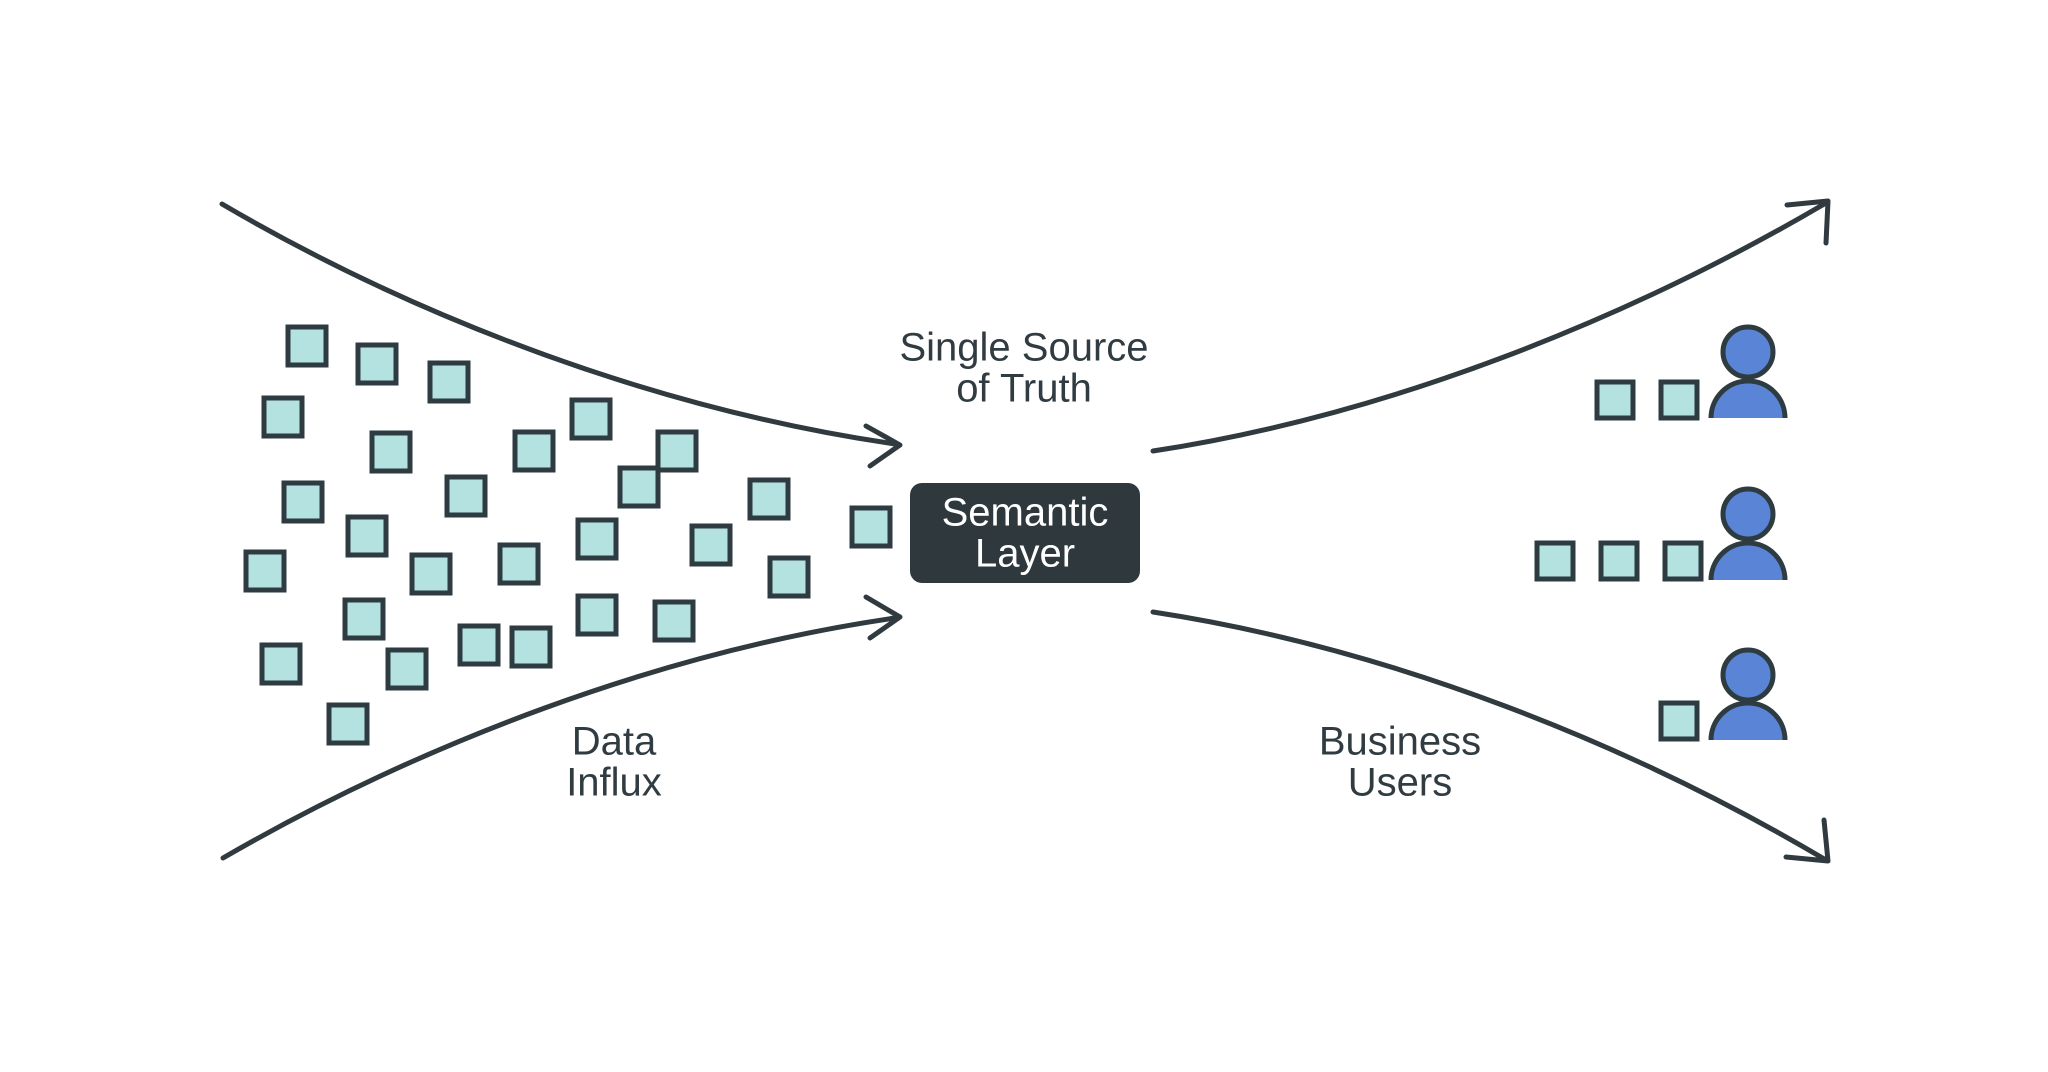  Describe the element at coordinates (1023, 348) in the screenshot. I see `caption-single-source-of-truth-line1: Single Source` at that location.